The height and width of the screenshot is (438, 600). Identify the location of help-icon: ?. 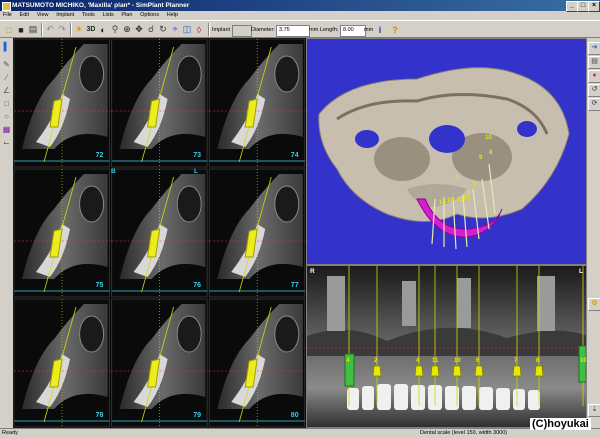
(395, 29).